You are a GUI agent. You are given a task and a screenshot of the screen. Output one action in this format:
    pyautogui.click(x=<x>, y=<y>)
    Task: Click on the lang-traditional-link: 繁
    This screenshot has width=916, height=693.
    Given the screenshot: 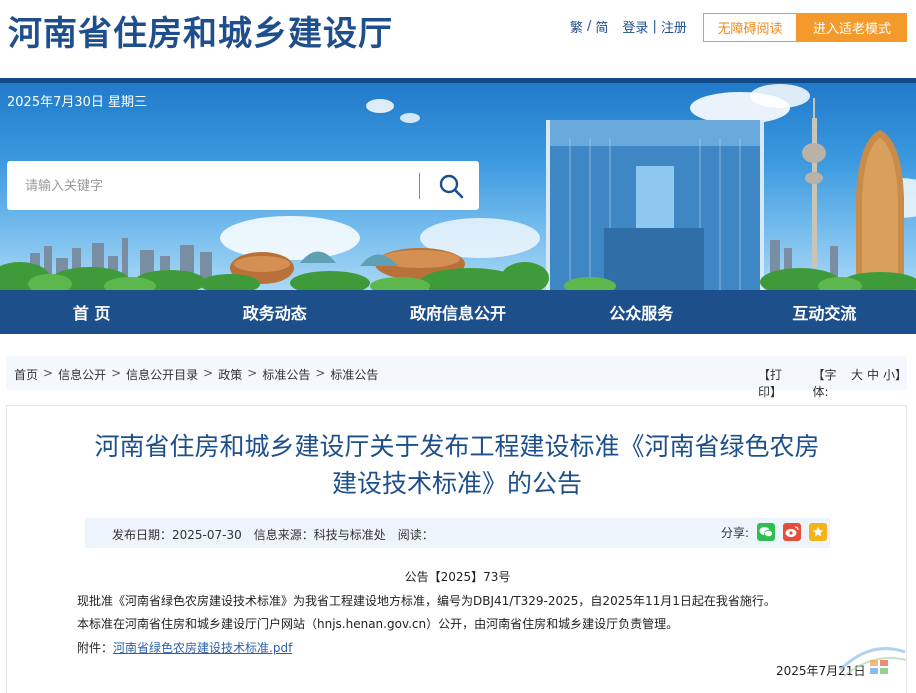 What is the action you would take?
    pyautogui.click(x=576, y=26)
    